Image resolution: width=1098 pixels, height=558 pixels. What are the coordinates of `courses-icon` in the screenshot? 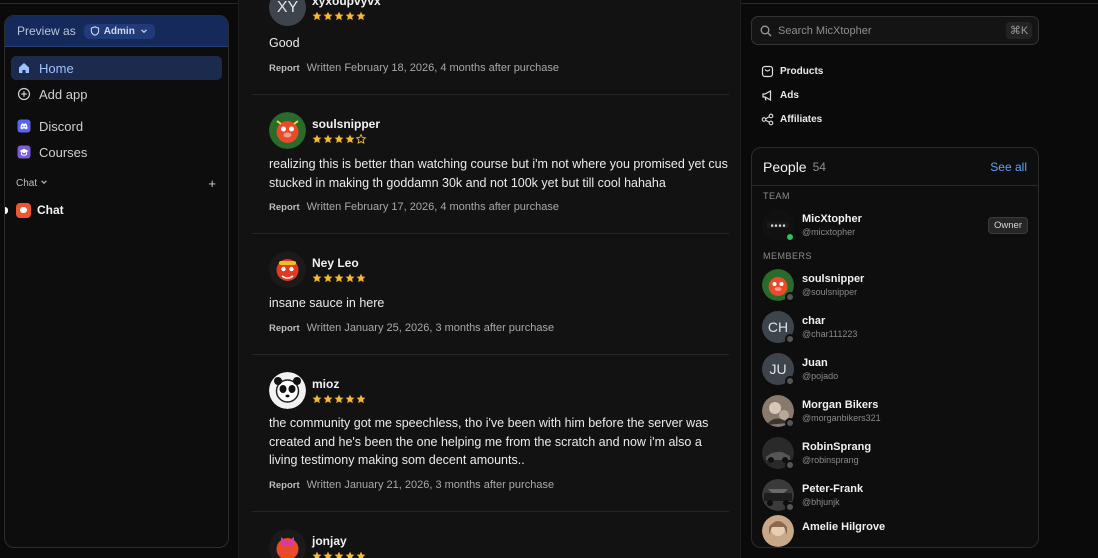 It's located at (24, 152).